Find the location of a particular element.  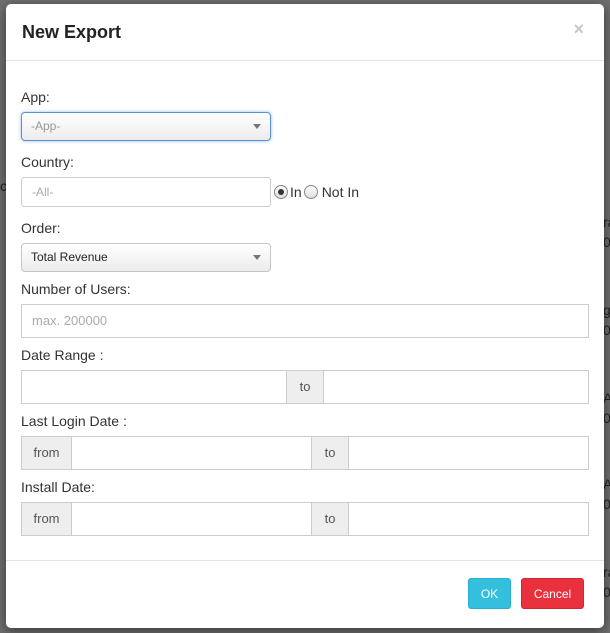

app-label: App: is located at coordinates (35, 97).